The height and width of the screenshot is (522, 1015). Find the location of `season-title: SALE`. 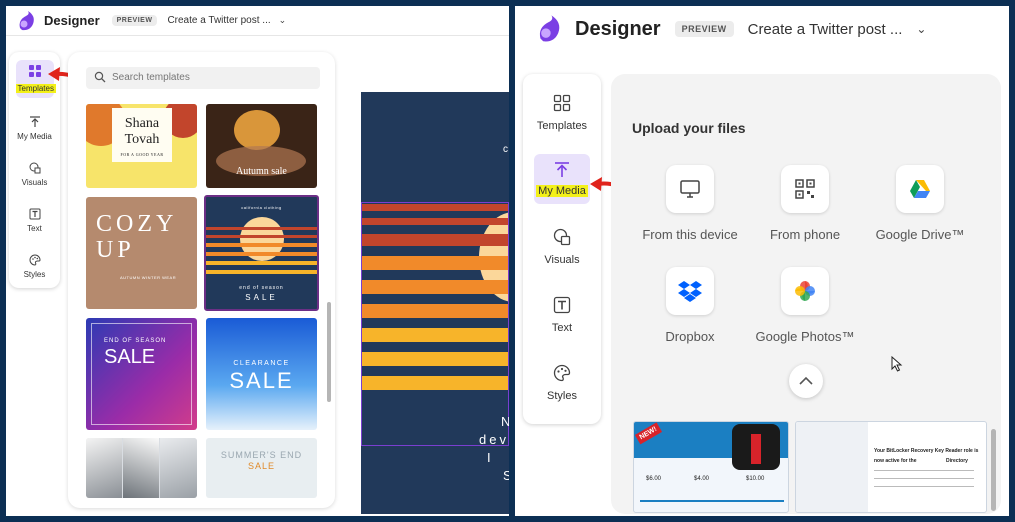

season-title: SALE is located at coordinates (130, 357).